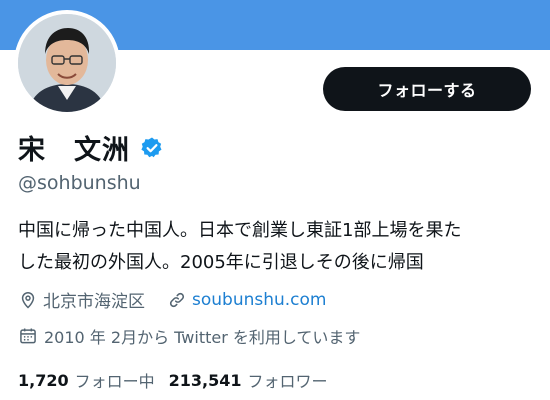 This screenshot has height=400, width=550. Describe the element at coordinates (221, 262) in the screenshot. I see `bio-line: した最初の外国人。2005年に引退しその後に帰国` at that location.